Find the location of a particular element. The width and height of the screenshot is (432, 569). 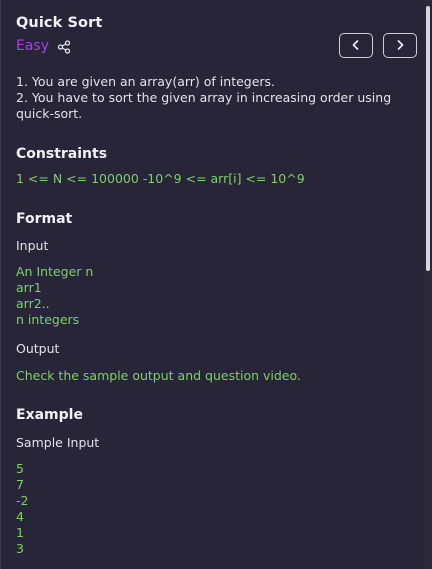

format-input-line: An Integer n is located at coordinates (55, 271).